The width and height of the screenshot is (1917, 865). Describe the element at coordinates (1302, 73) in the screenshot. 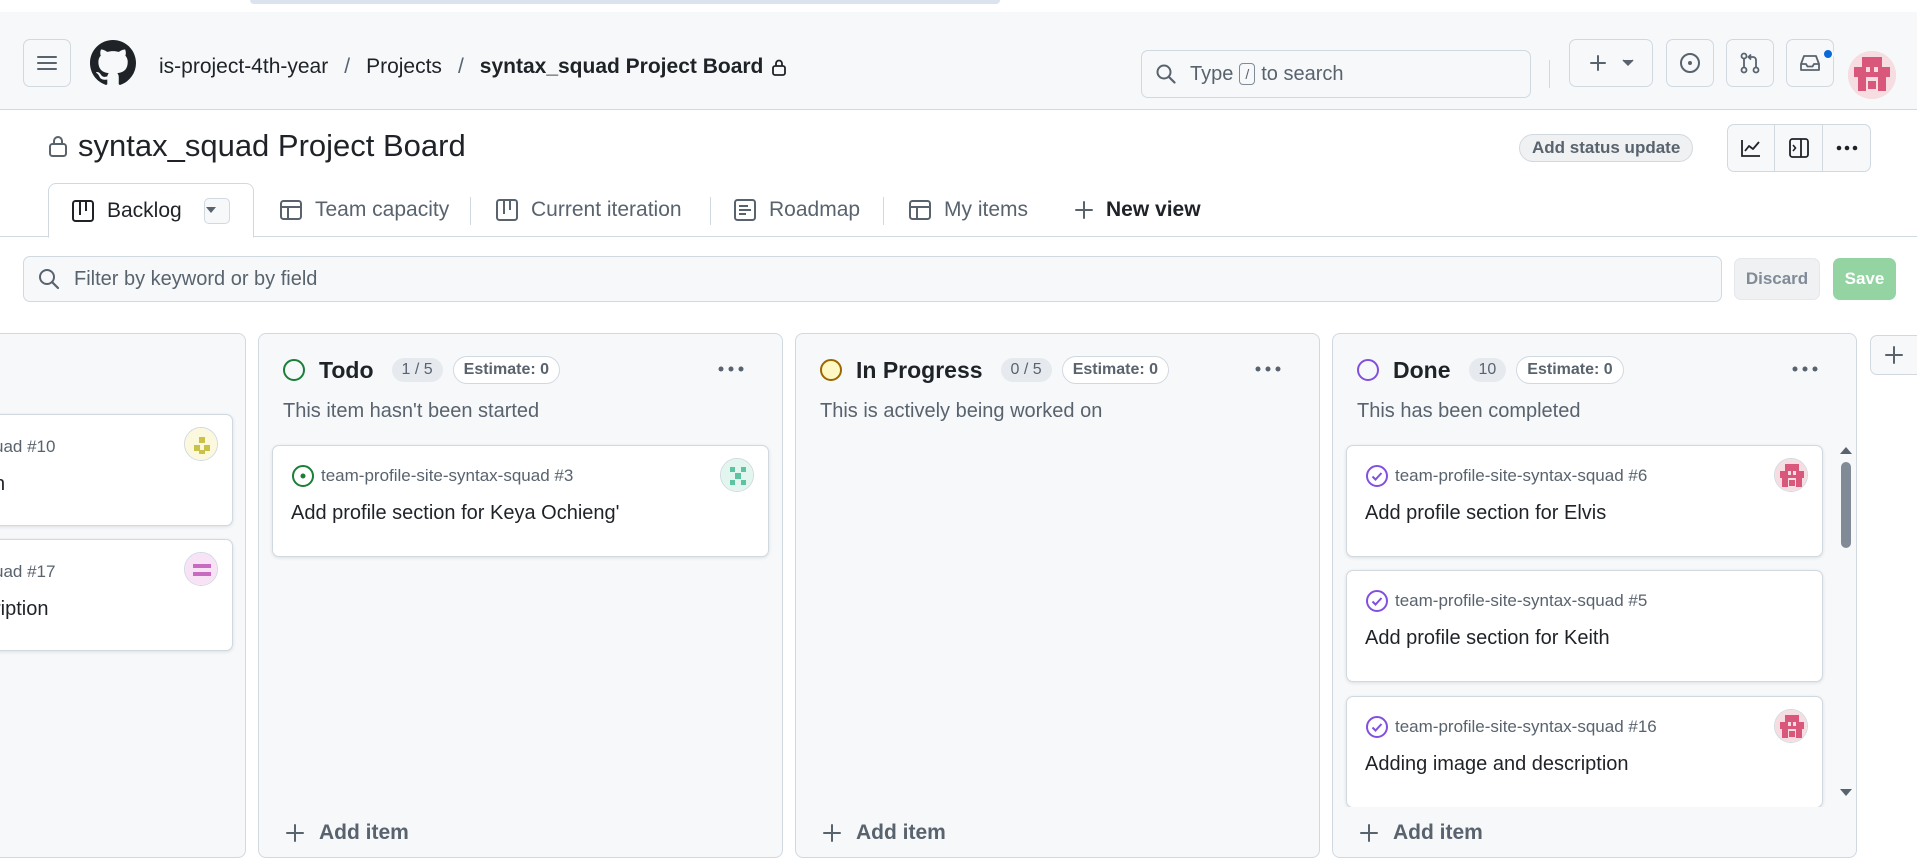

I see `search-suffix: to search` at that location.